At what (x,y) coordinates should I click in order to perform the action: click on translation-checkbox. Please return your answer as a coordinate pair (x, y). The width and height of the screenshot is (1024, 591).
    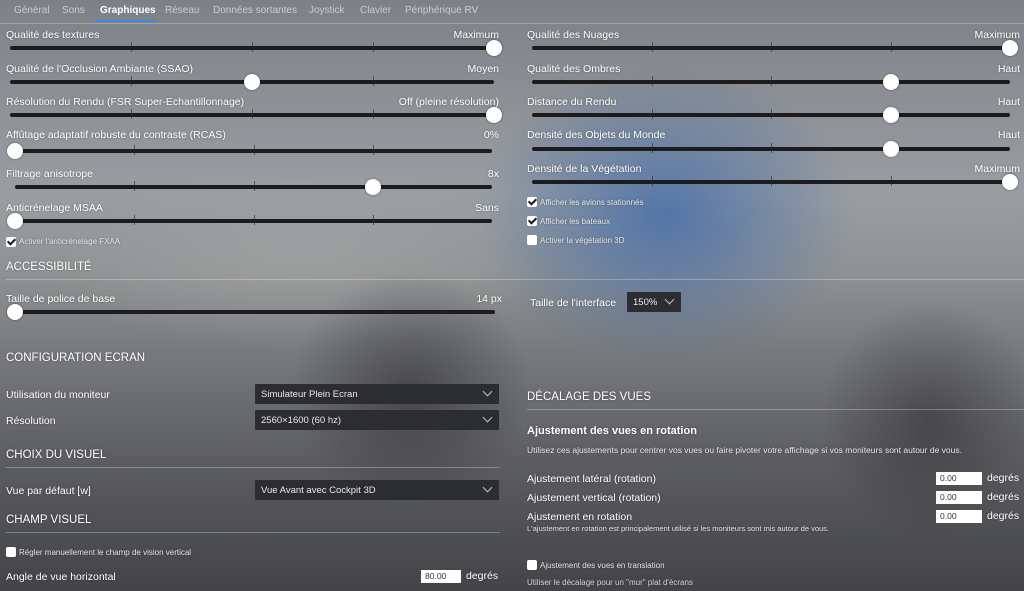
    Looking at the image, I should click on (532, 565).